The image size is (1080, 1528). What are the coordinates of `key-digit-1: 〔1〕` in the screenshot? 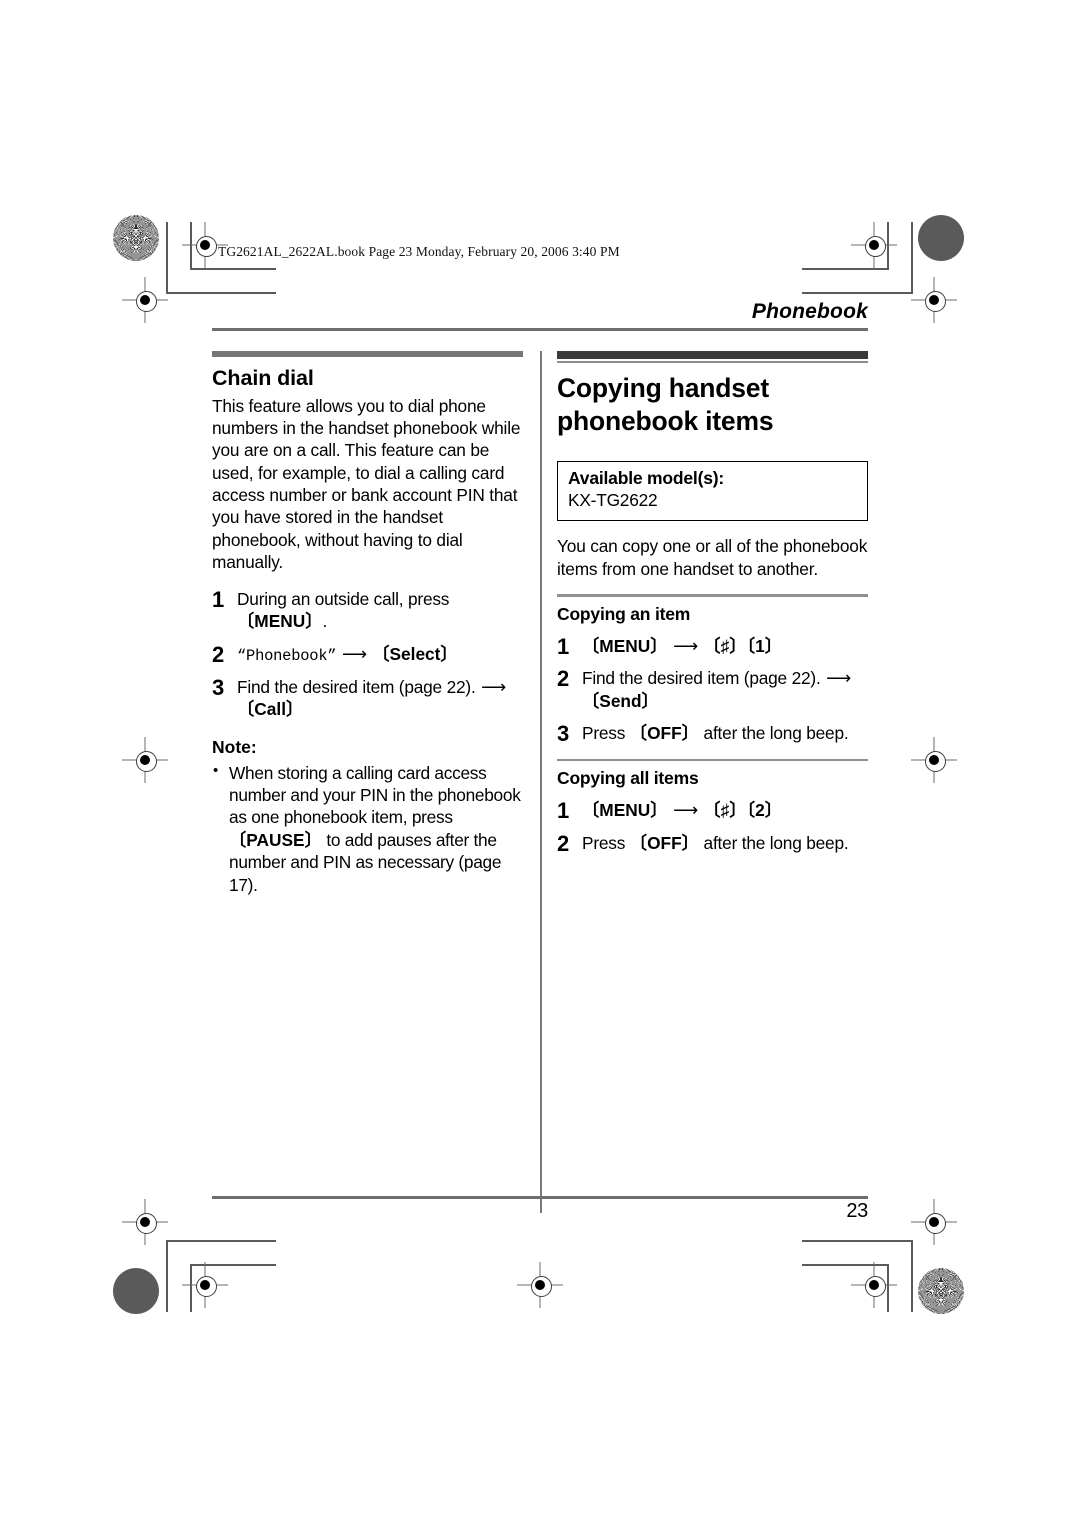 It's located at (764, 645).